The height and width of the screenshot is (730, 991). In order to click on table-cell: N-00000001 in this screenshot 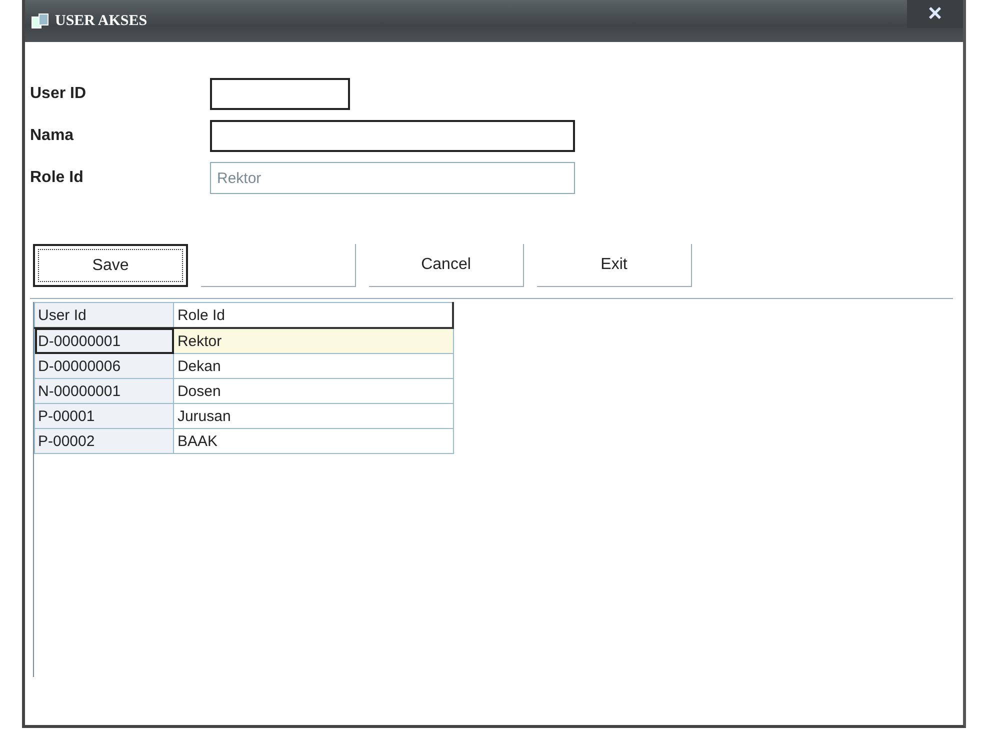, I will do `click(104, 391)`.